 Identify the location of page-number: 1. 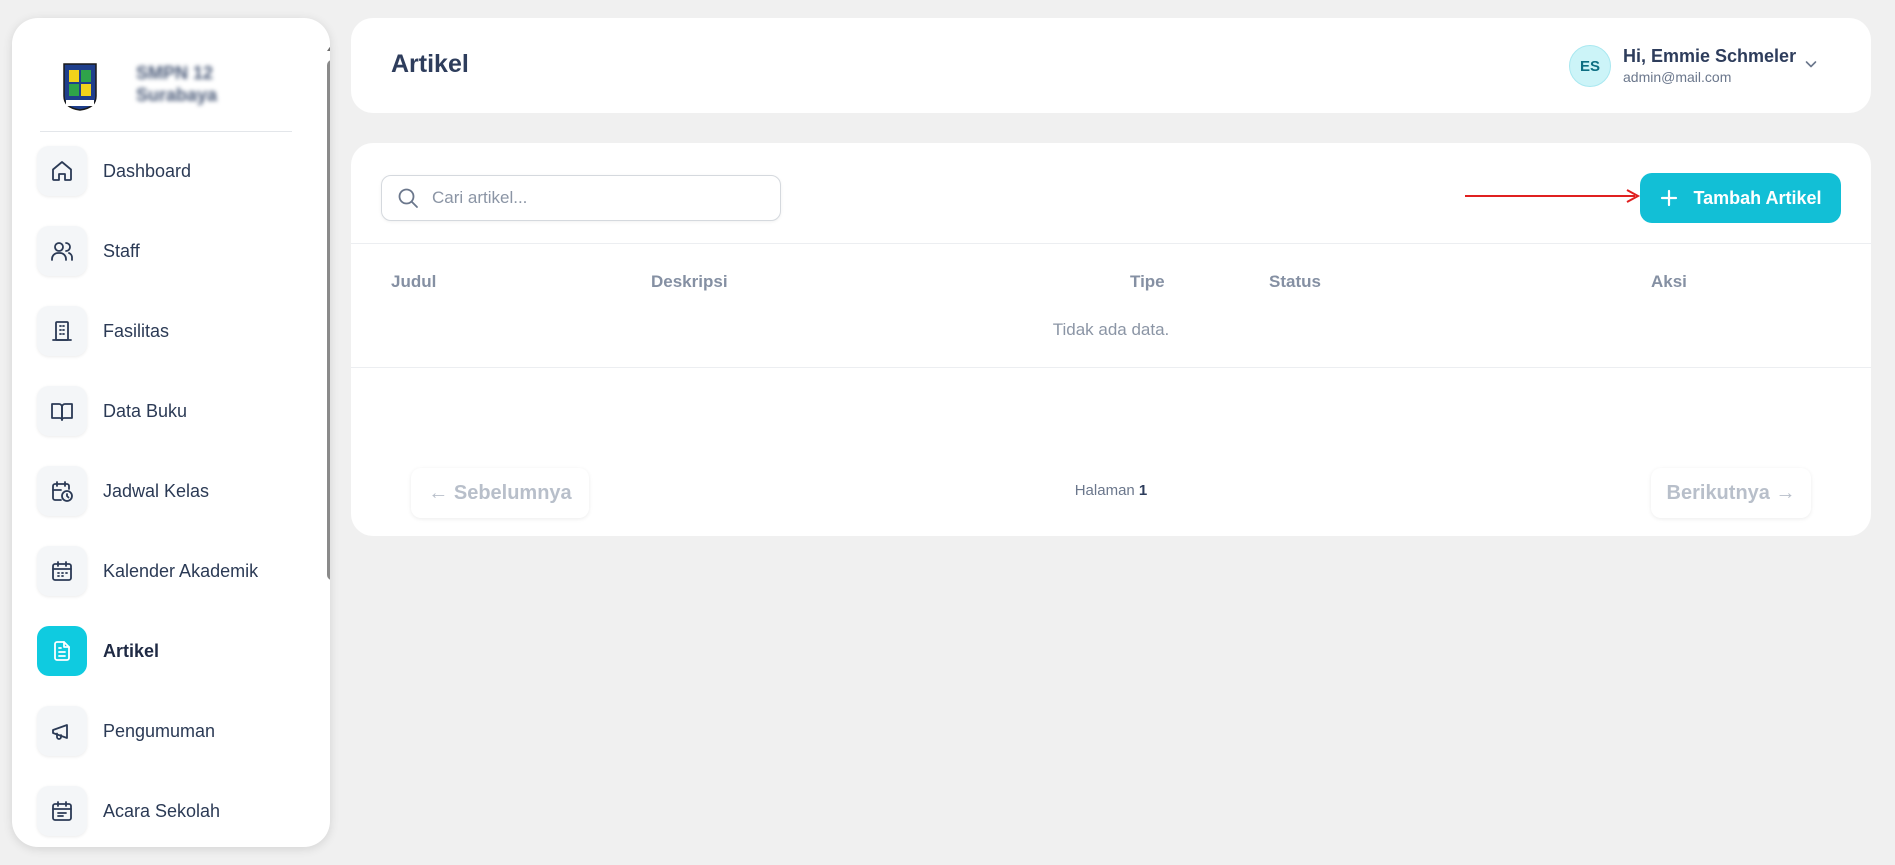
(1143, 490).